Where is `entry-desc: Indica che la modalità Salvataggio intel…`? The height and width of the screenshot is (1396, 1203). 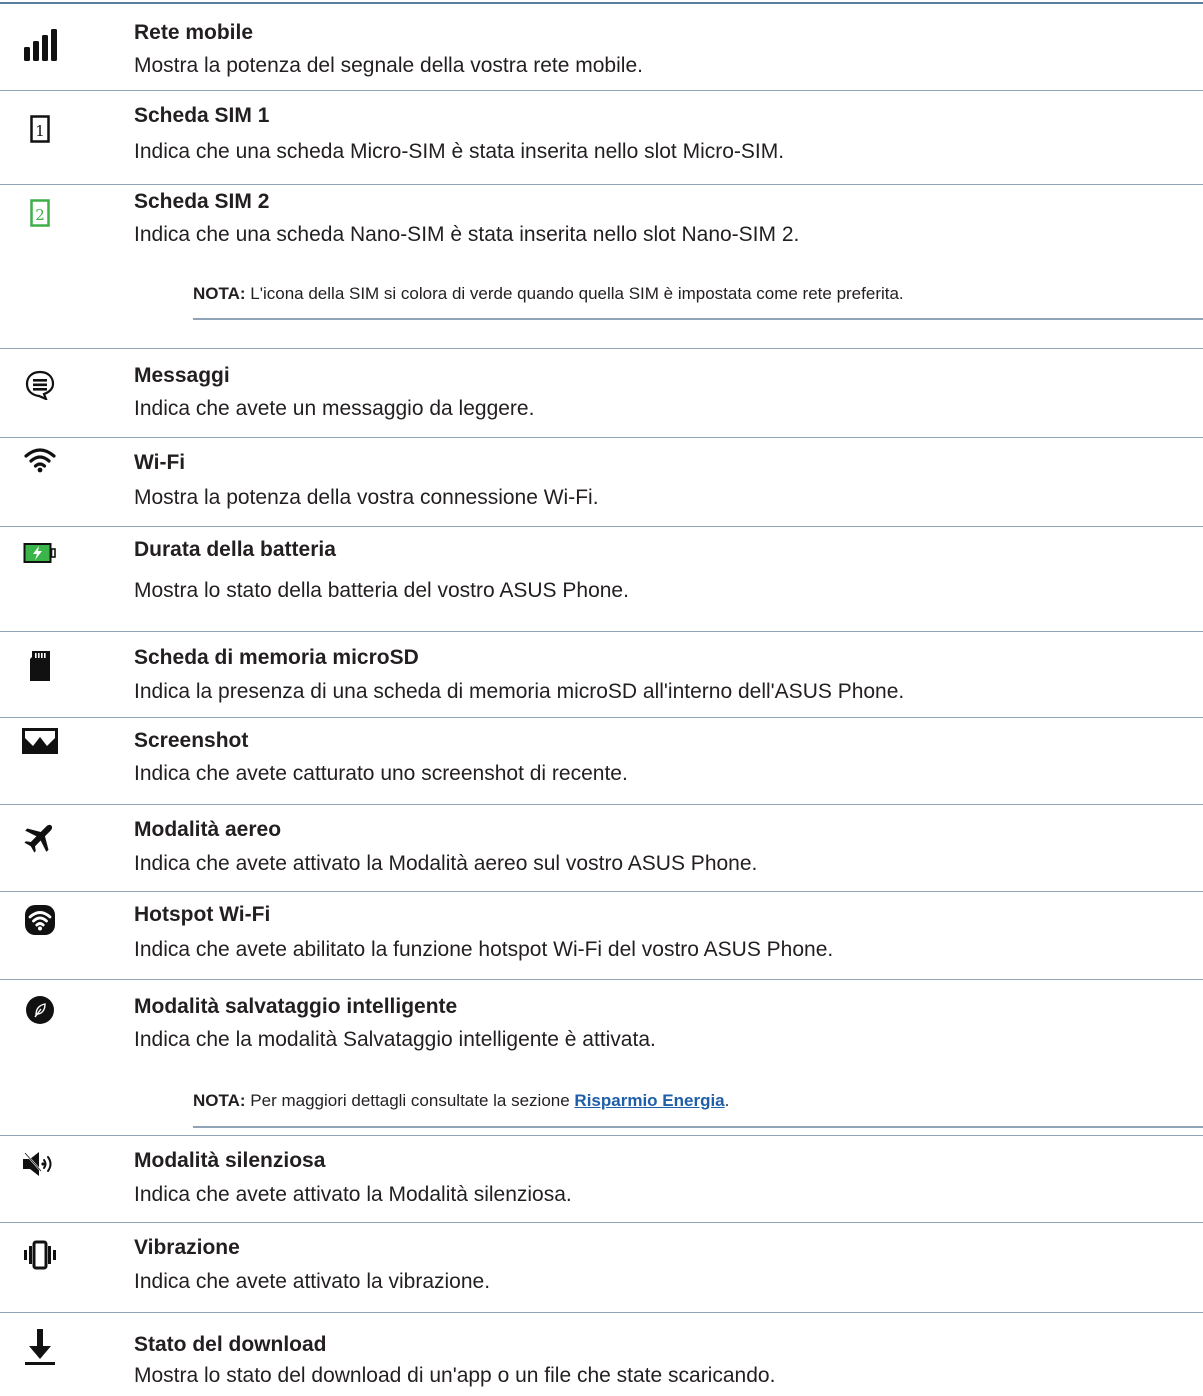 entry-desc: Indica che la modalità Salvataggio intel… is located at coordinates (395, 1039).